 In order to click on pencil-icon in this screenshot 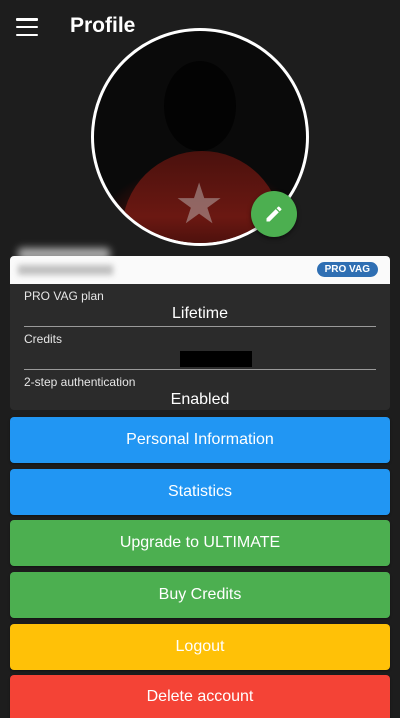, I will do `click(274, 214)`.